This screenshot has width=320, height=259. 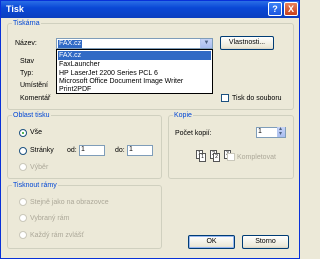 I want to click on collate-checkbox, so click(x=231, y=157).